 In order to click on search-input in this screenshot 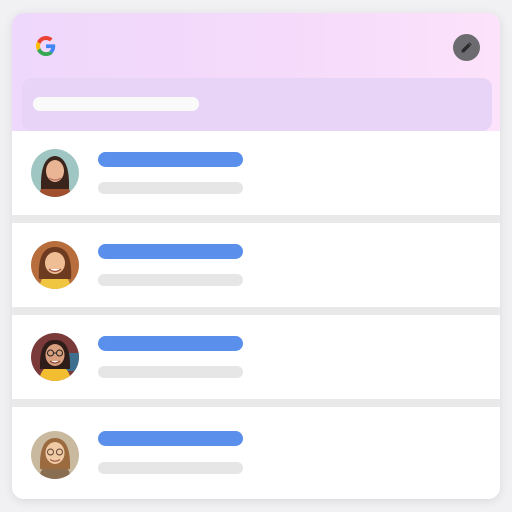, I will do `click(26, 81)`.